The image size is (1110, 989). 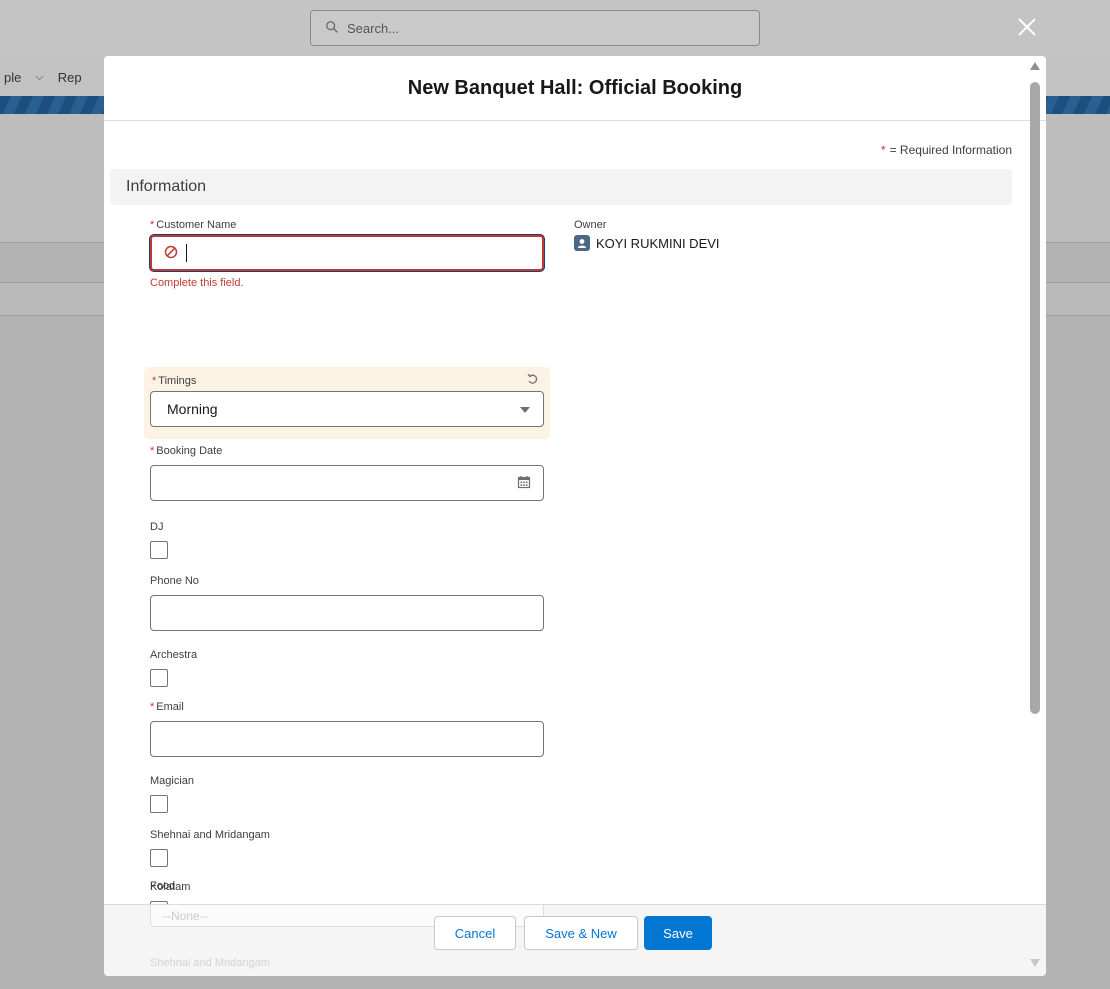 What do you see at coordinates (950, 150) in the screenshot?
I see `required-info-text: = Required Information` at bounding box center [950, 150].